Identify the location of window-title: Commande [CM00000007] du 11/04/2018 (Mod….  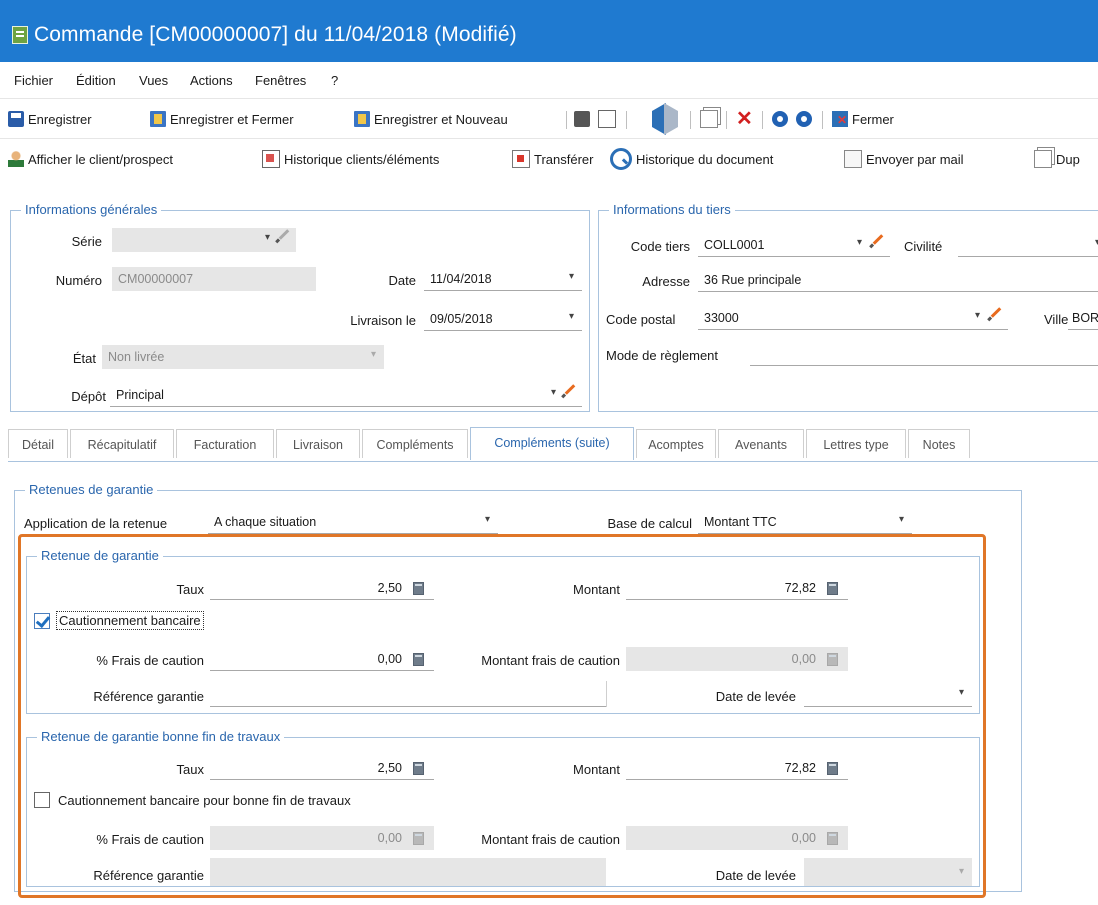
(275, 34).